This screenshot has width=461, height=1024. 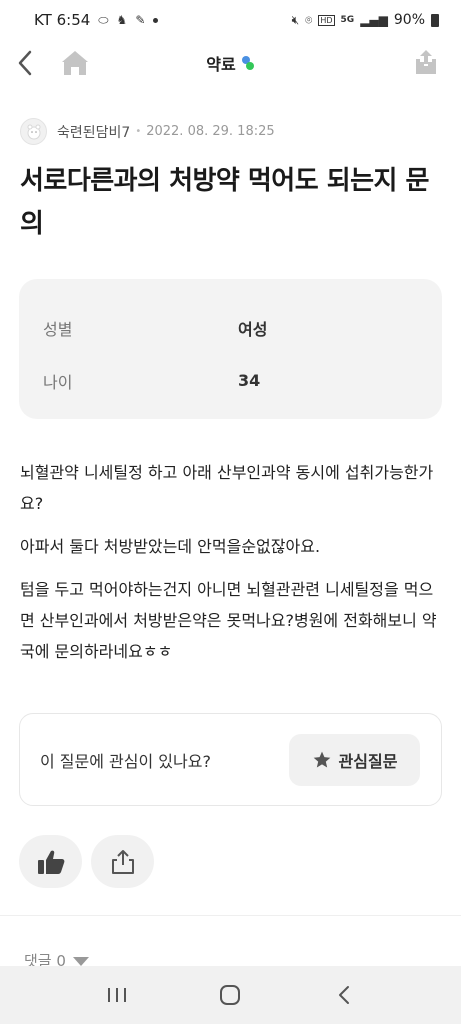 What do you see at coordinates (210, 131) in the screenshot?
I see `post-date: 2022. 08. 29. 18:25` at bounding box center [210, 131].